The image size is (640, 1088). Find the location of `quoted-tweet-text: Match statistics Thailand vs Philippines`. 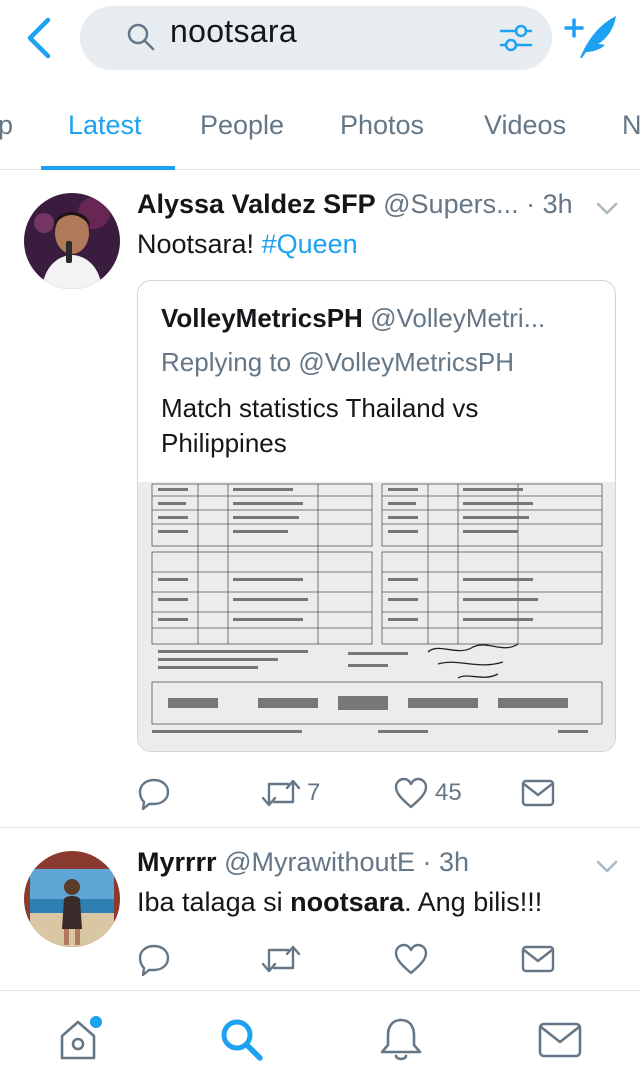

quoted-tweet-text: Match statistics Thailand vs Philippines is located at coordinates (320, 425).